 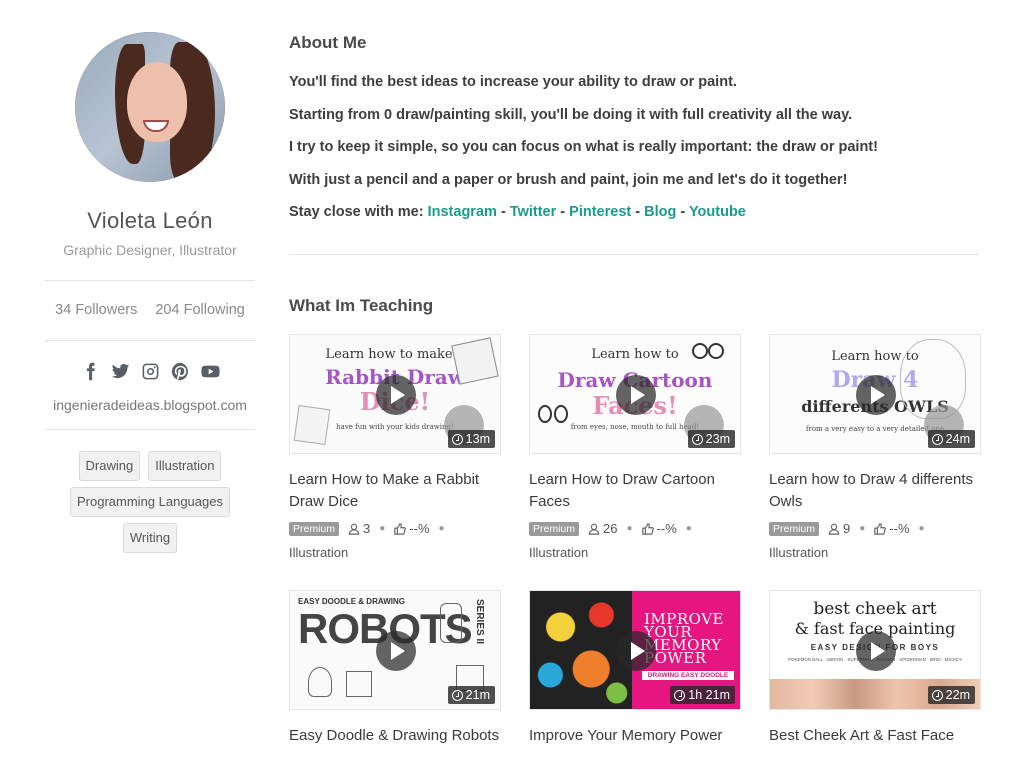 I want to click on duration-text: 22m, so click(x=957, y=695).